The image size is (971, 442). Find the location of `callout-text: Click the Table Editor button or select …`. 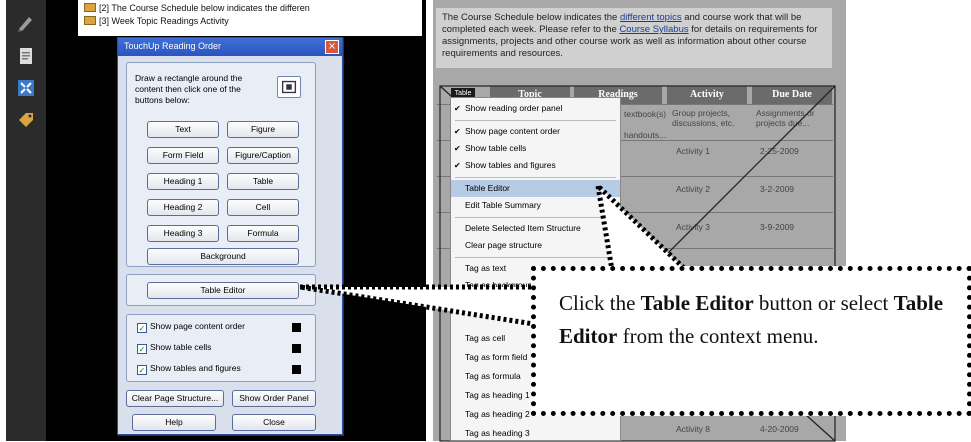

callout-text: Click the Table Editor button or select … is located at coordinates (751, 319).